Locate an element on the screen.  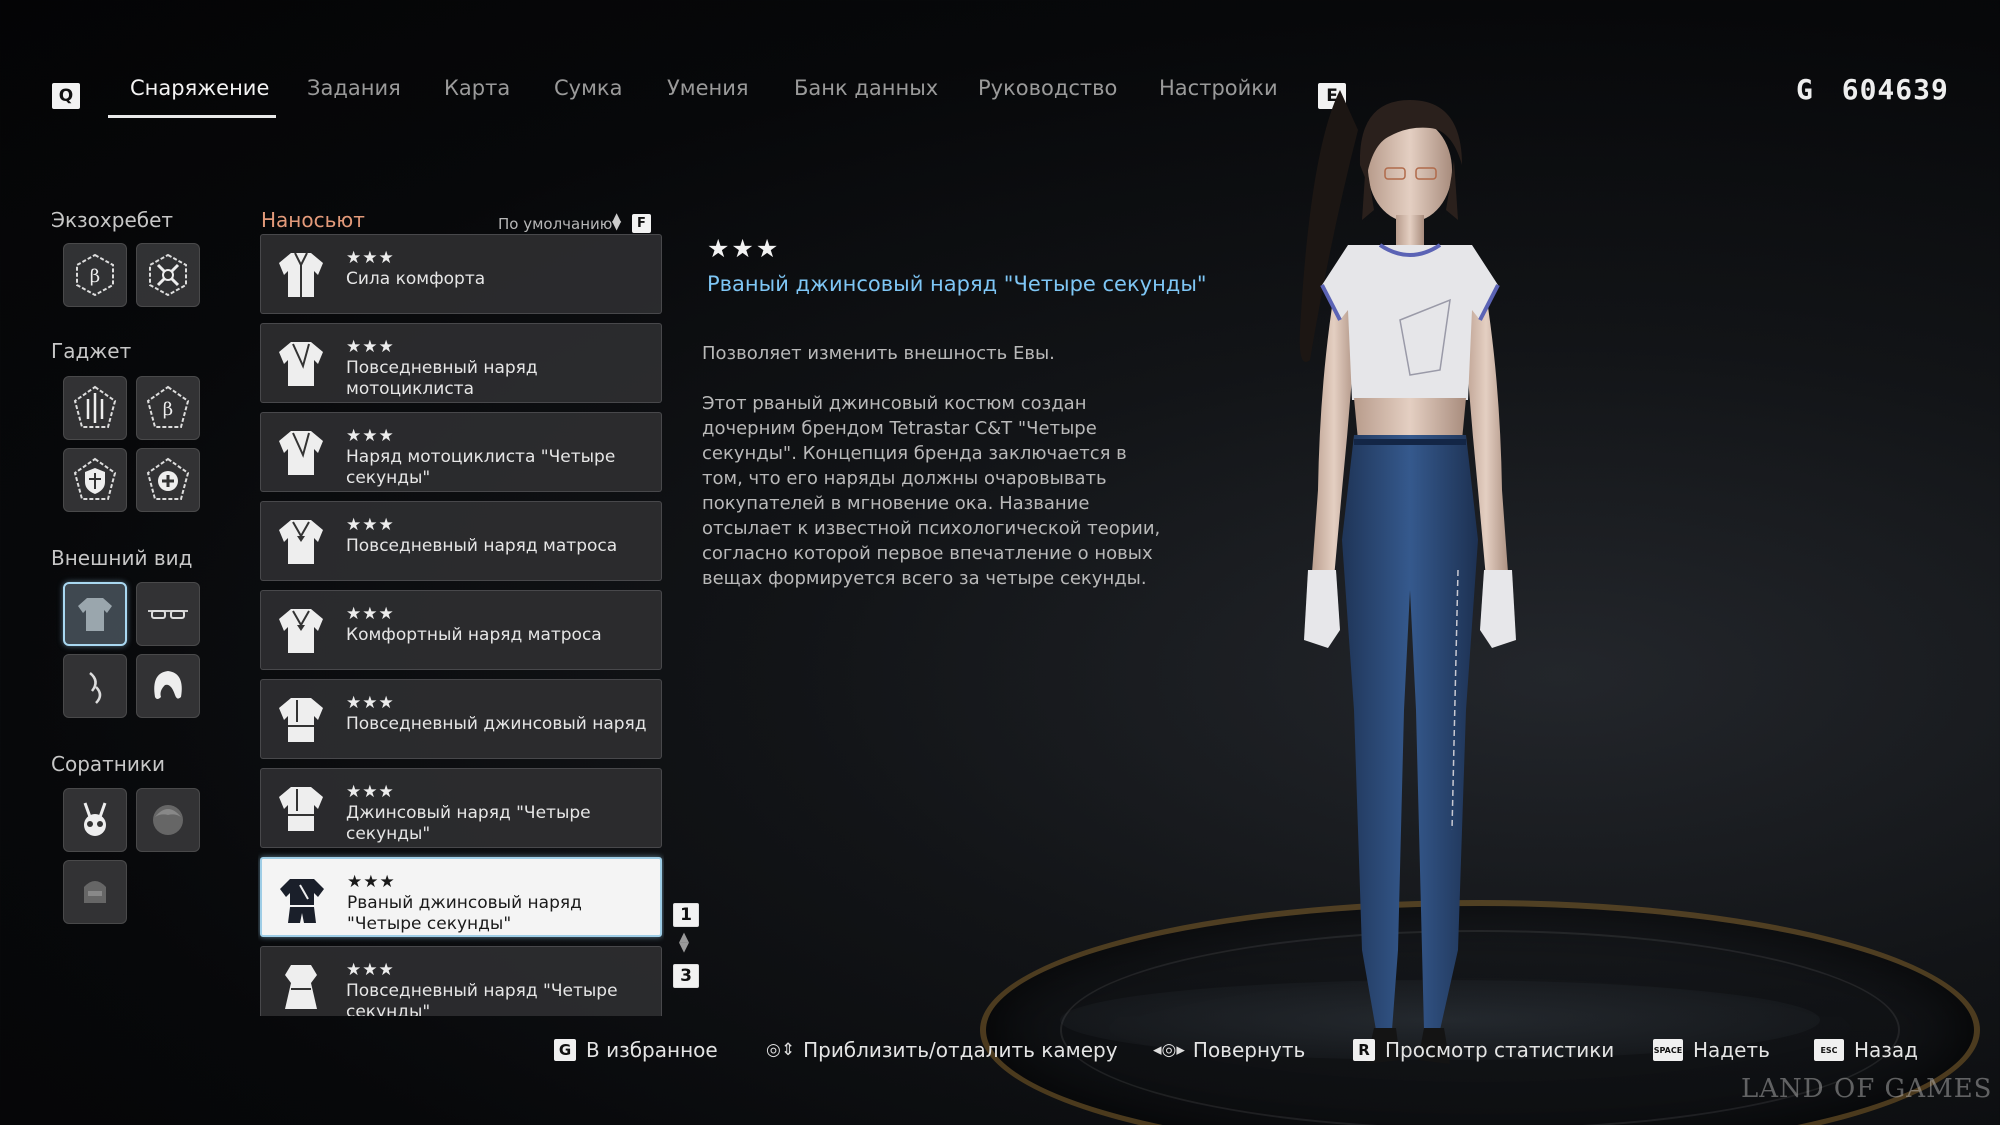
shield-icon is located at coordinates (95, 478).